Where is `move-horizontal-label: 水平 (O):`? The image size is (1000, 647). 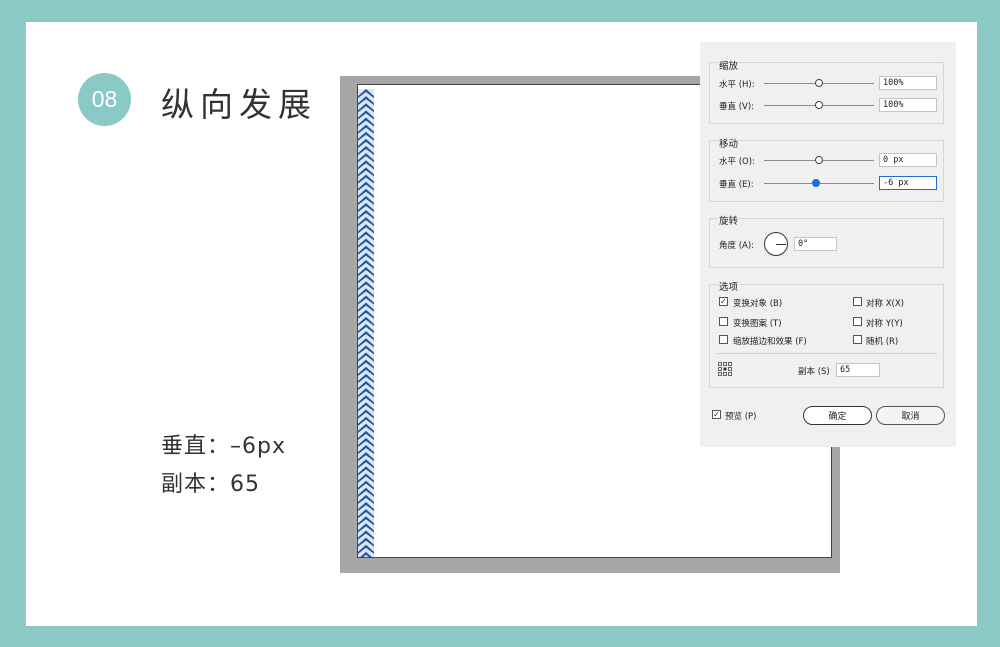 move-horizontal-label: 水平 (O): is located at coordinates (737, 162).